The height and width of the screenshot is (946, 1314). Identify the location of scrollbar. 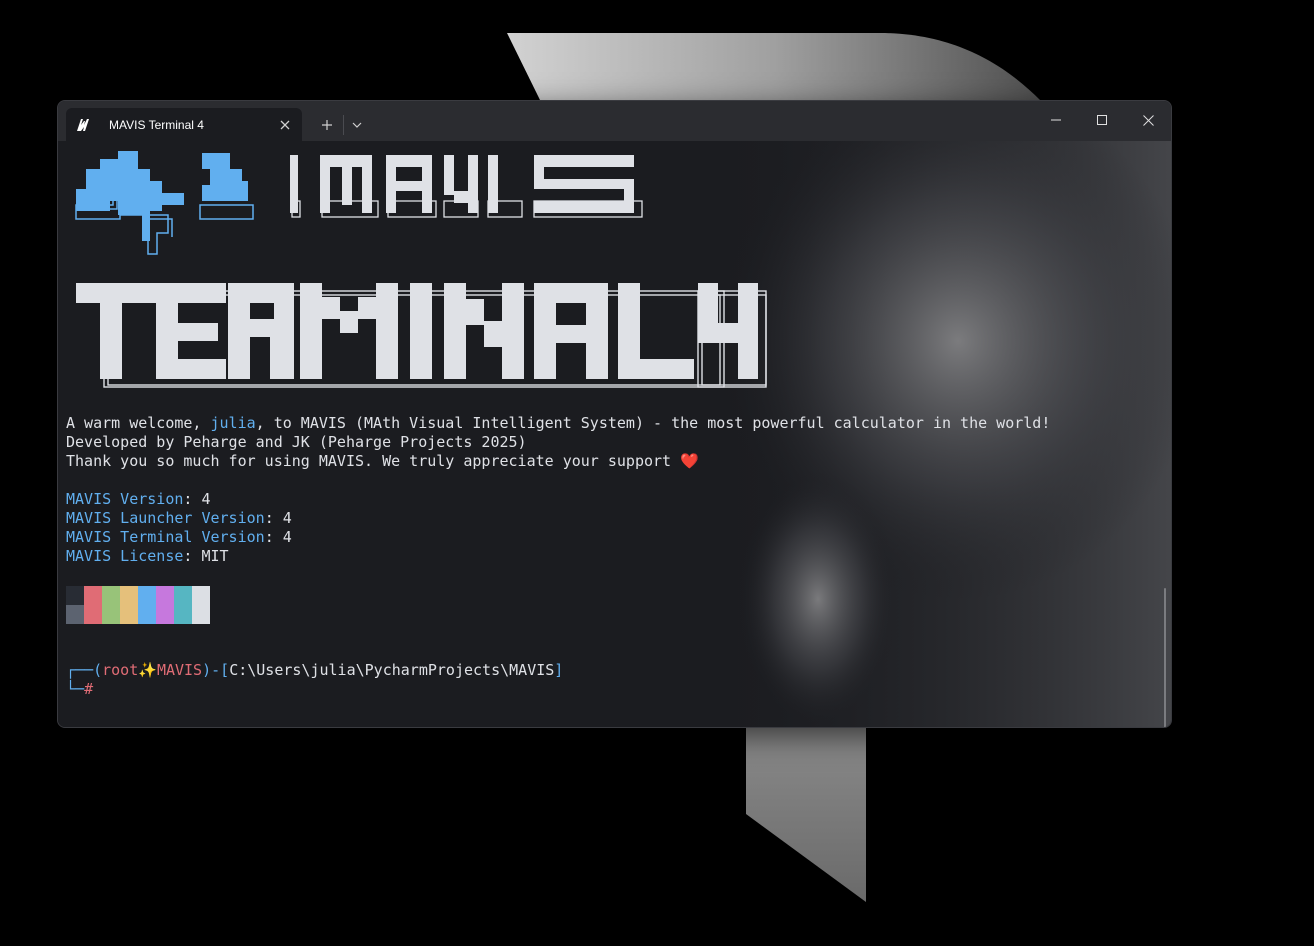
(1165, 657).